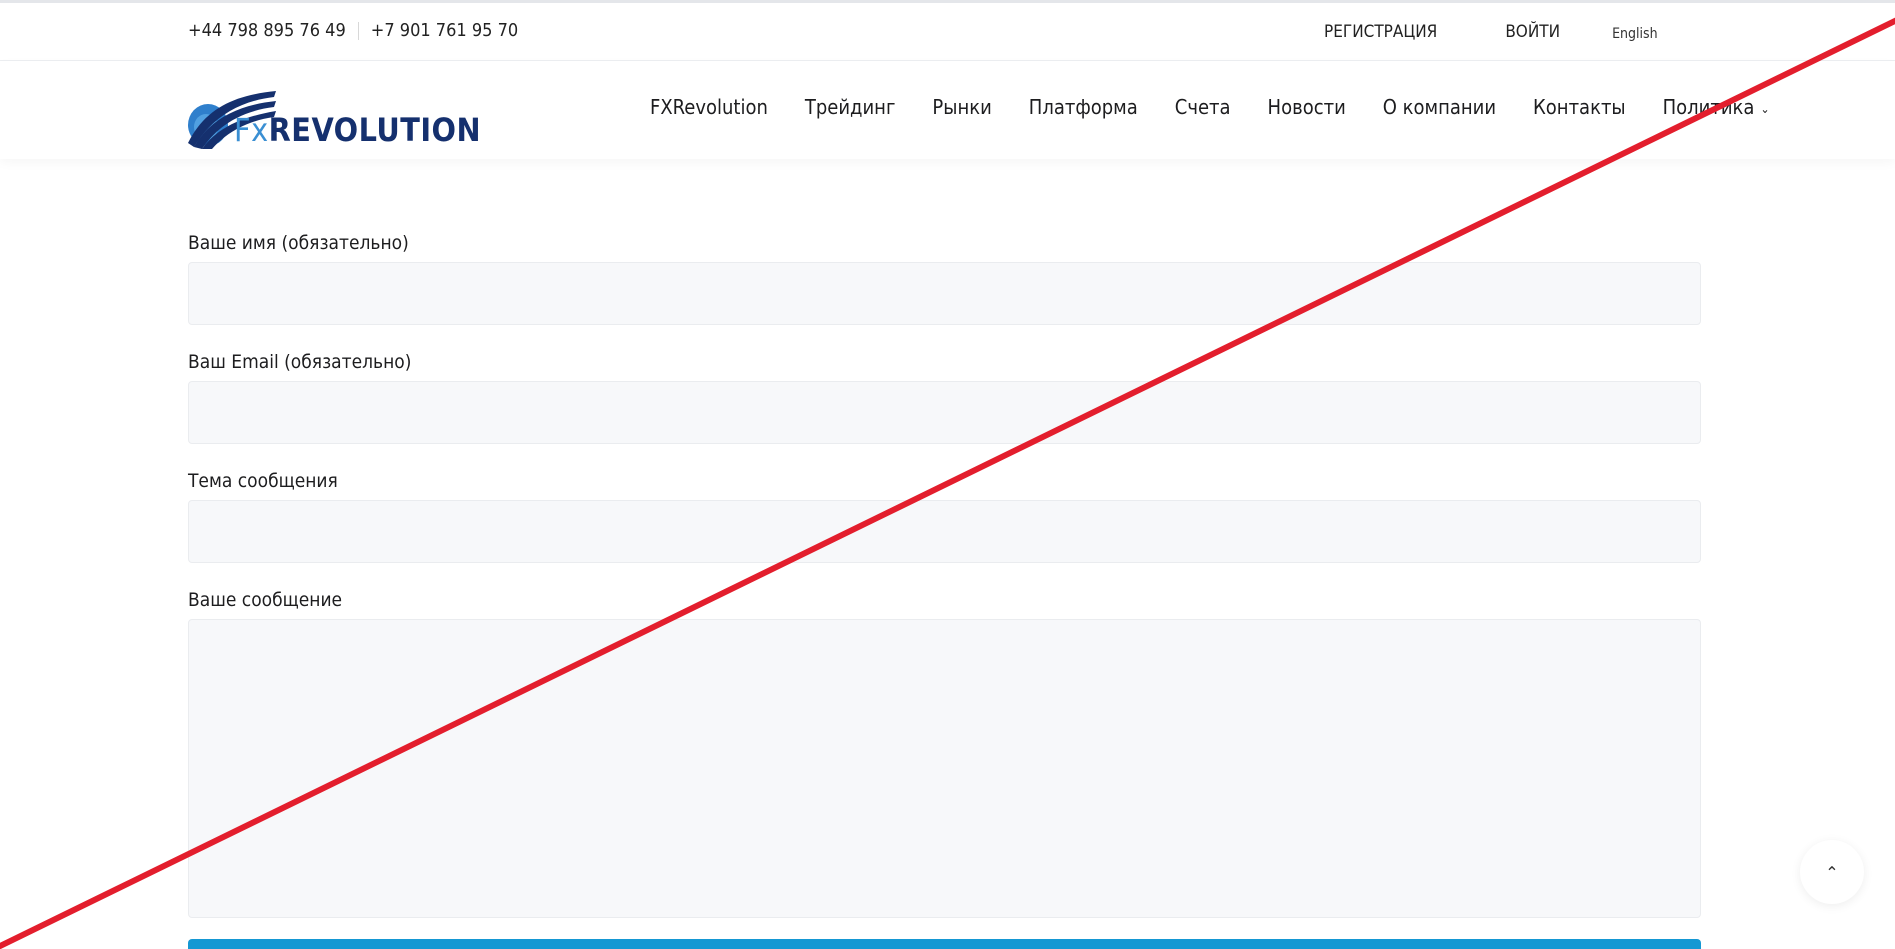  Describe the element at coordinates (298, 243) in the screenshot. I see `name-label: Ваше имя (обязательно)` at that location.